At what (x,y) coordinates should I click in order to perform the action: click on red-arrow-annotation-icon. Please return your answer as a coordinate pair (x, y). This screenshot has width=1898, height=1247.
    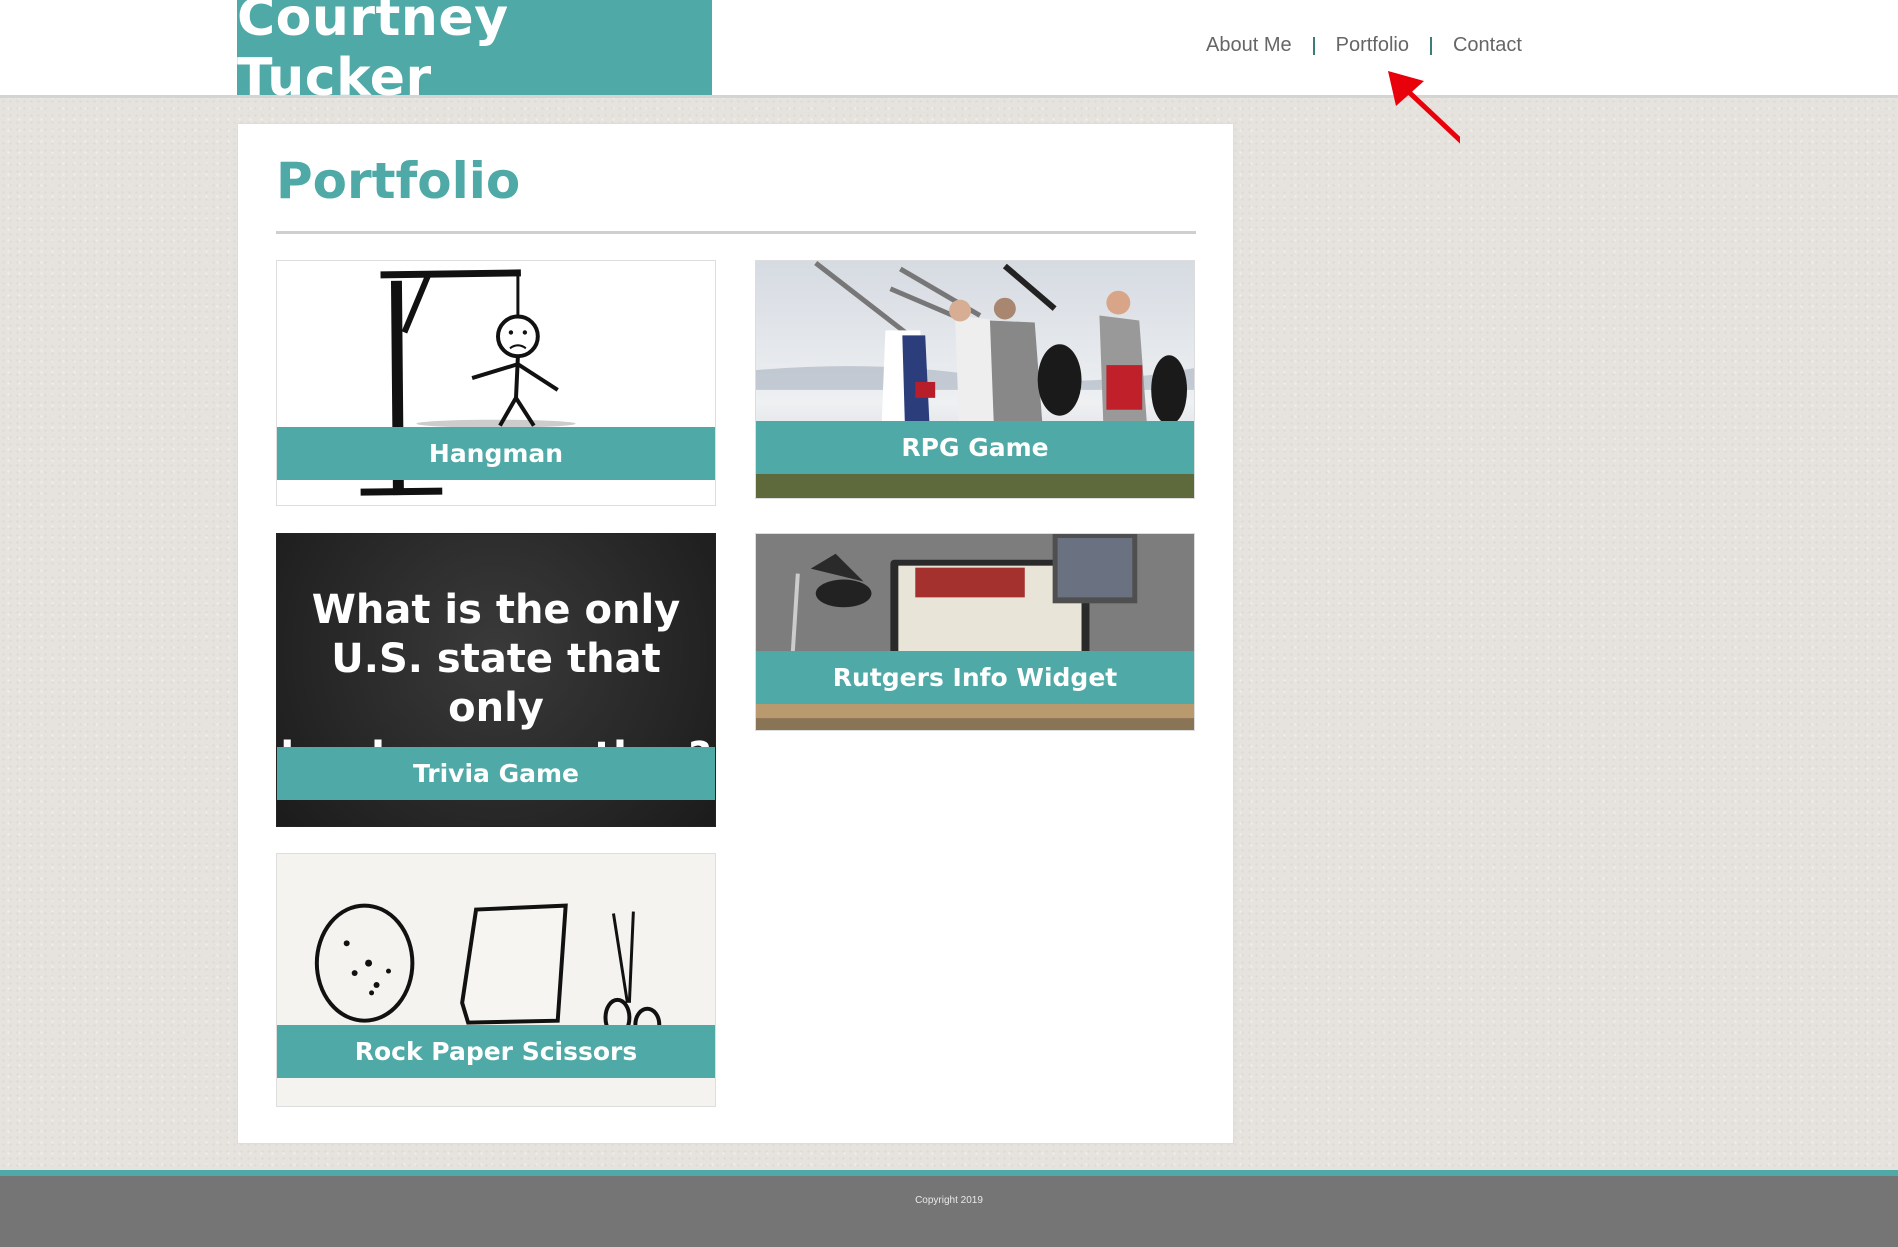
    Looking at the image, I should click on (1424, 107).